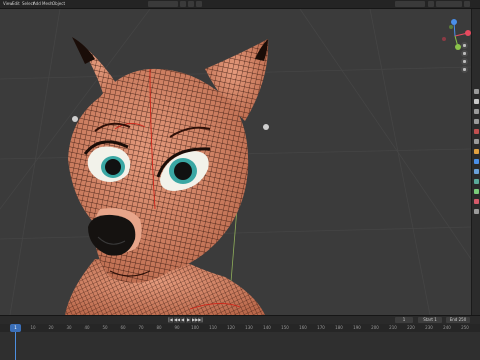 This screenshot has height=360, width=480. What do you see at coordinates (249, 327) in the screenshot?
I see `tick-label: 130` at bounding box center [249, 327].